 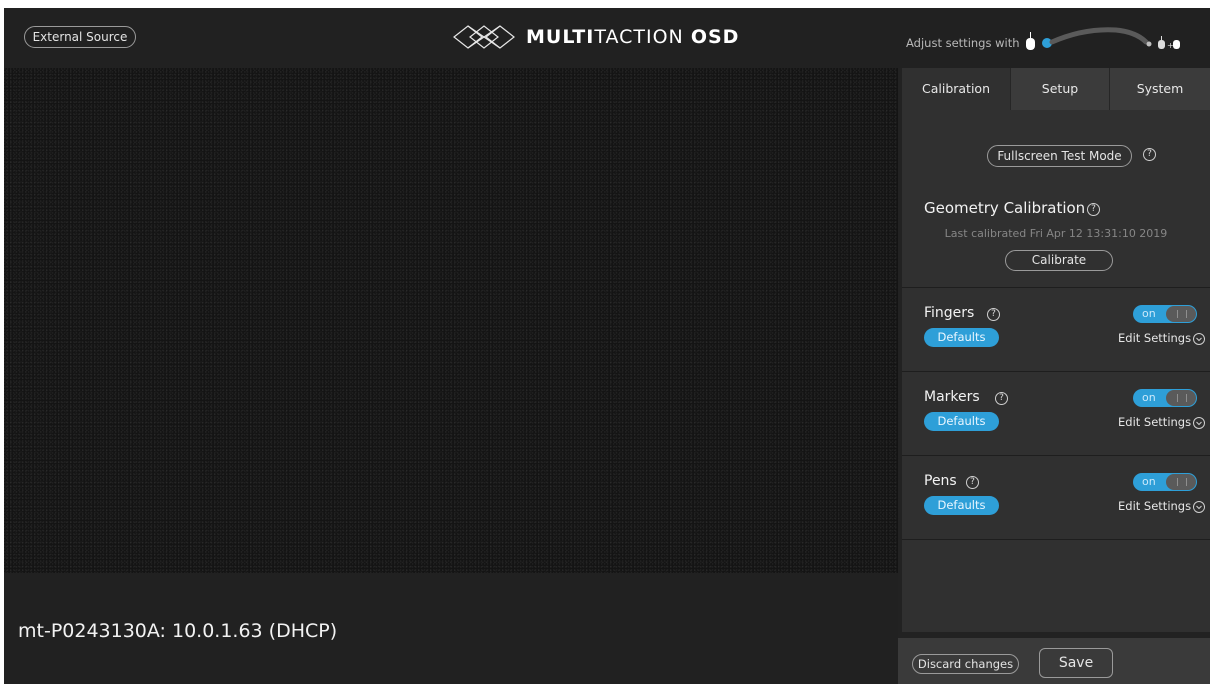 I want to click on pens-edit-settings: Edit Settings, so click(x=1162, y=506).